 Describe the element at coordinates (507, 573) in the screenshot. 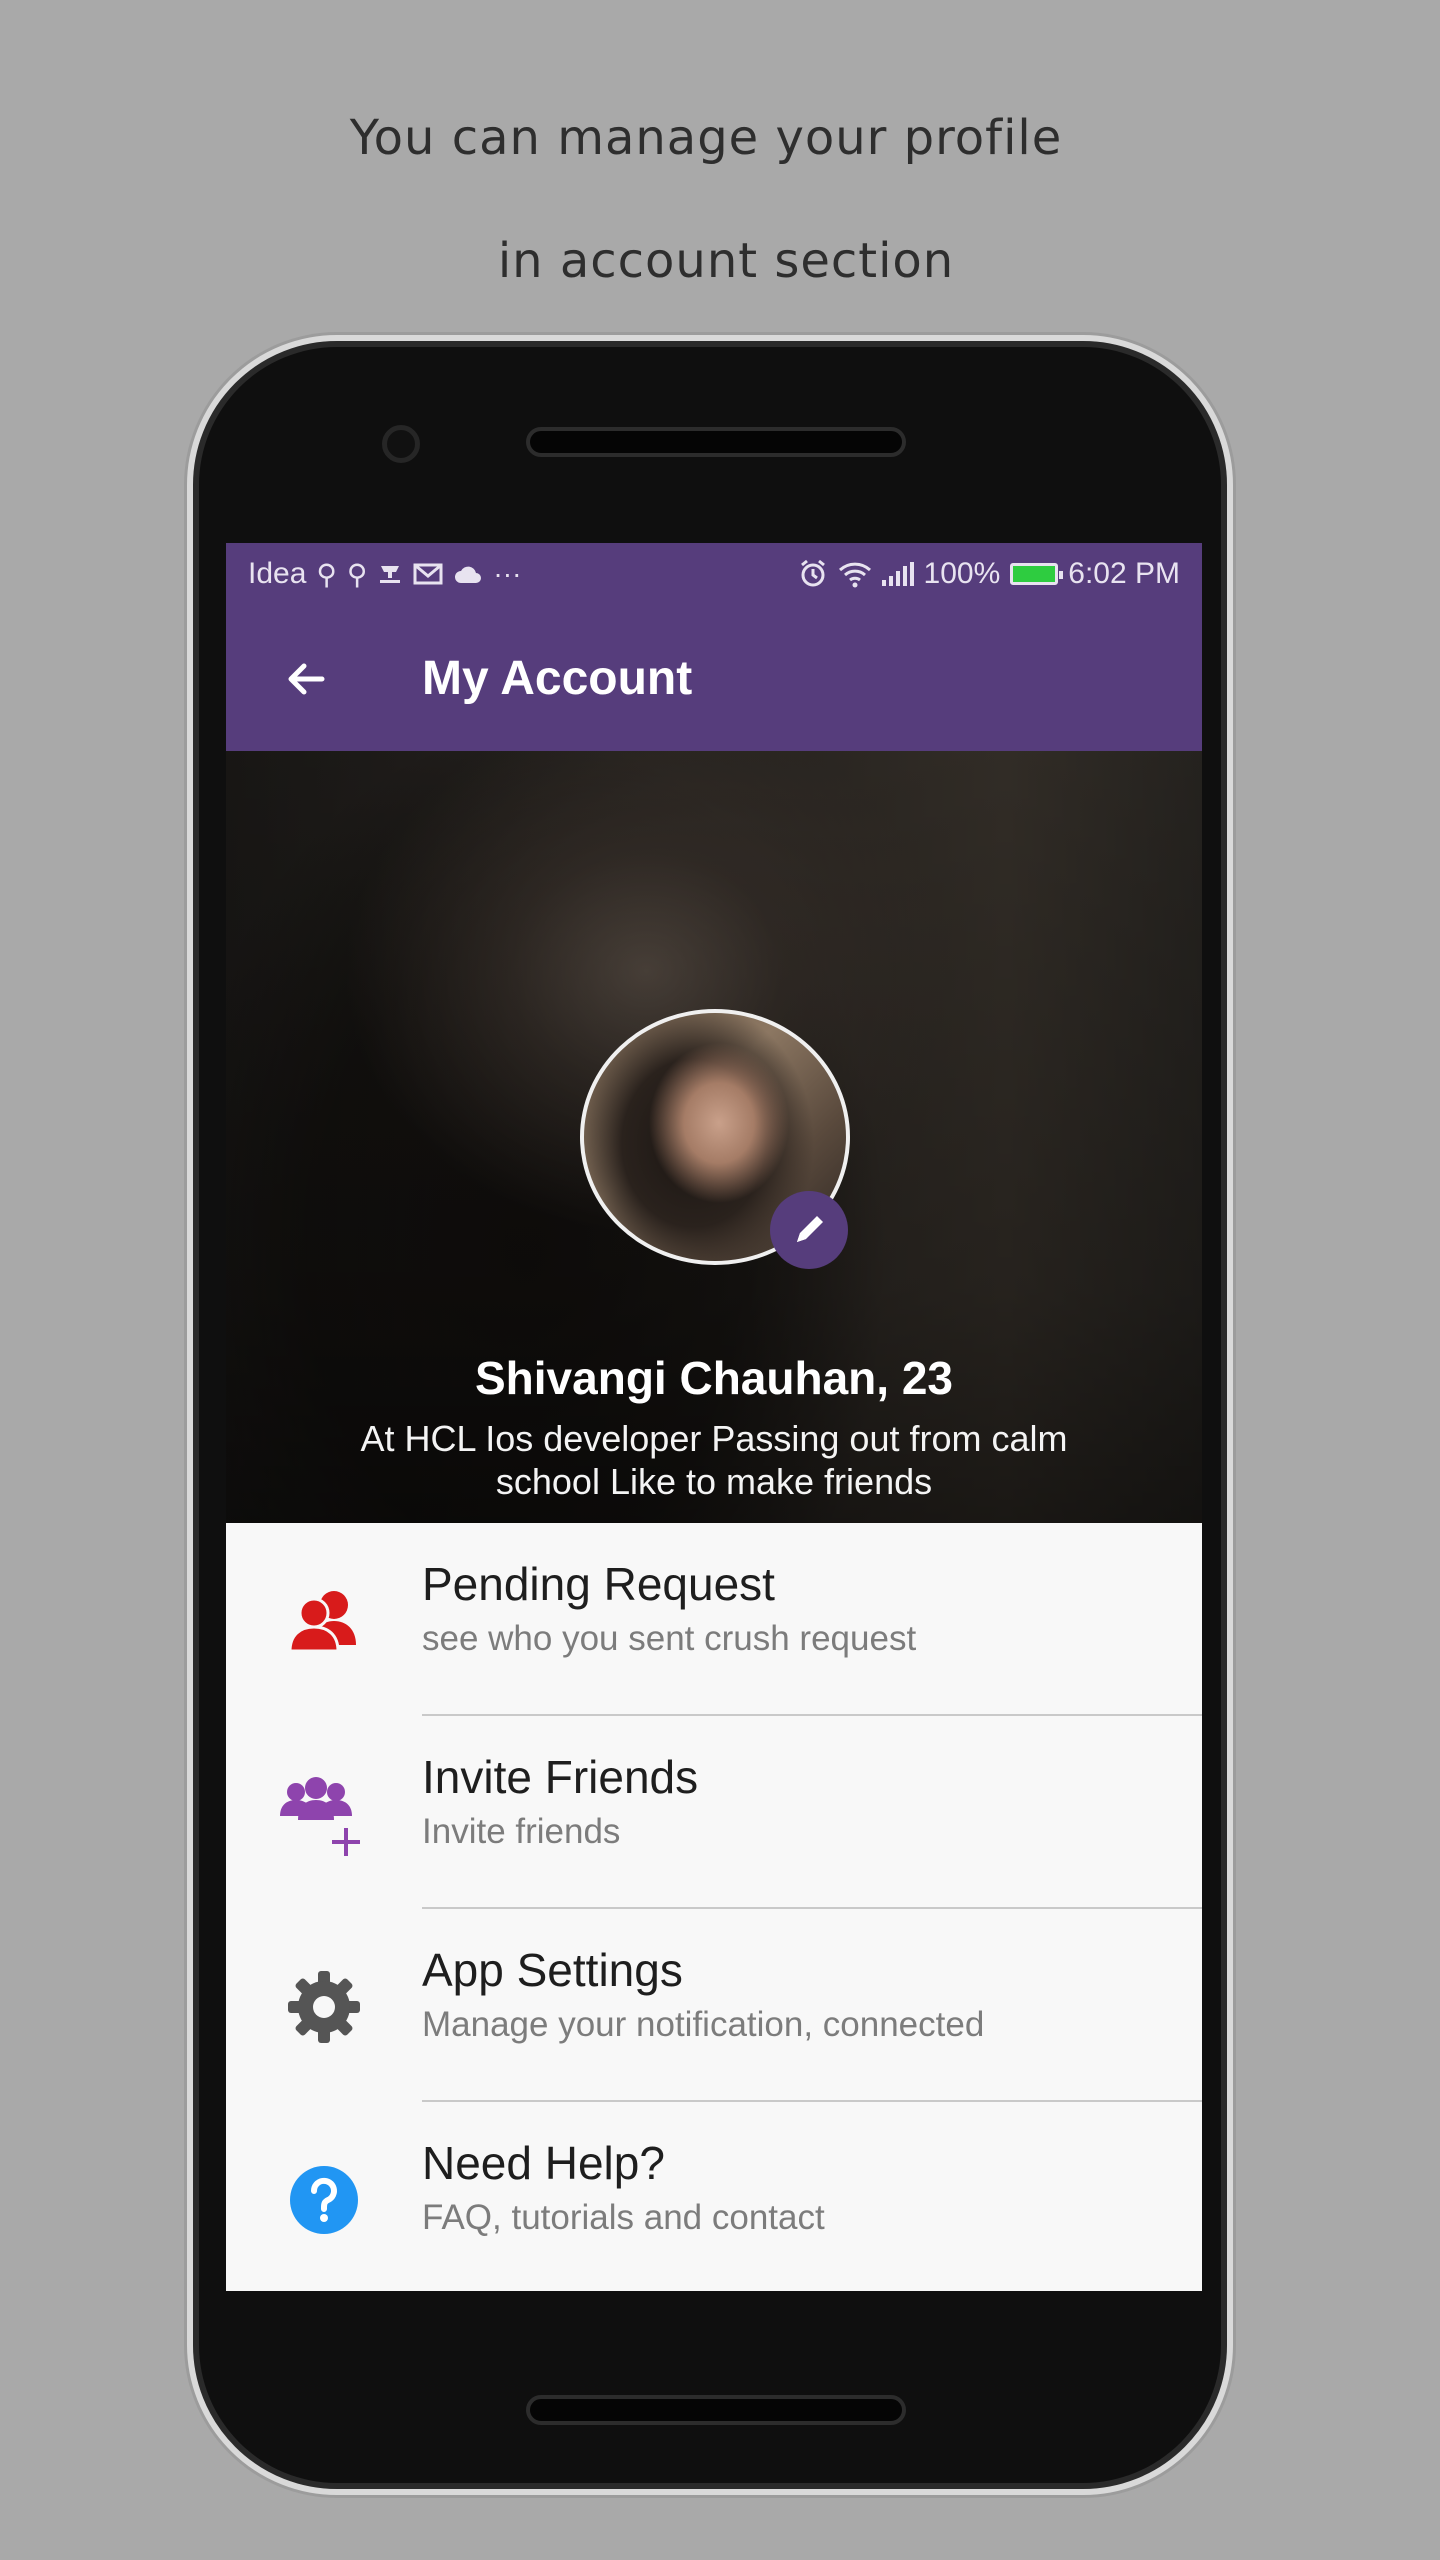

I see `more-icon: ···` at that location.